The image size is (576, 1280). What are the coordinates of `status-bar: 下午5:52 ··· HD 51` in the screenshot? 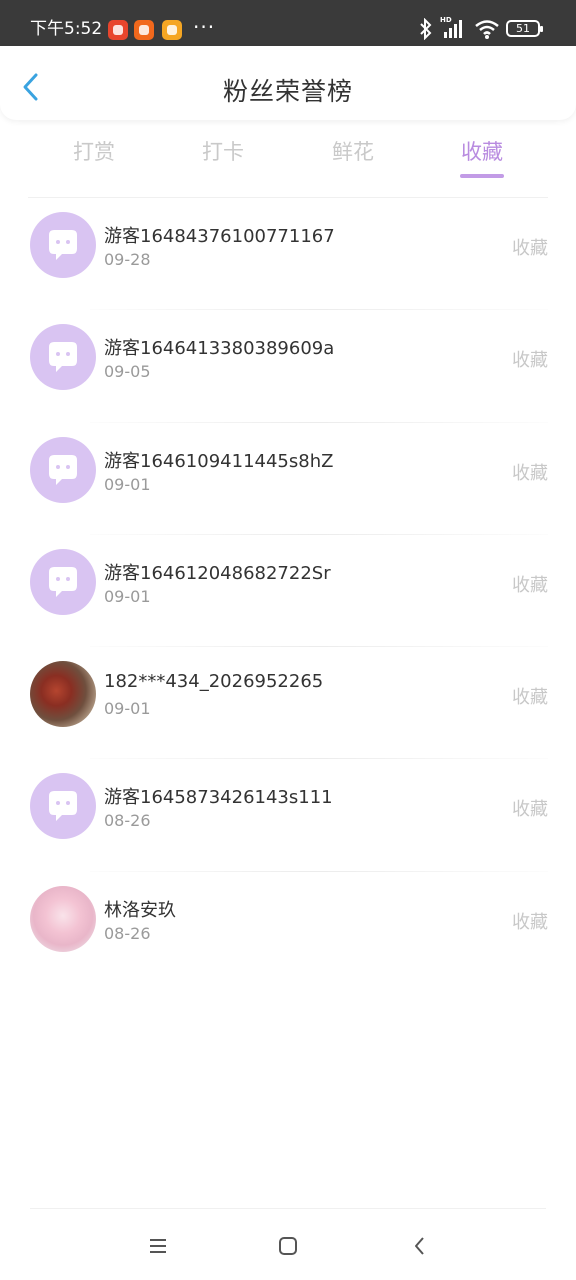 It's located at (288, 23).